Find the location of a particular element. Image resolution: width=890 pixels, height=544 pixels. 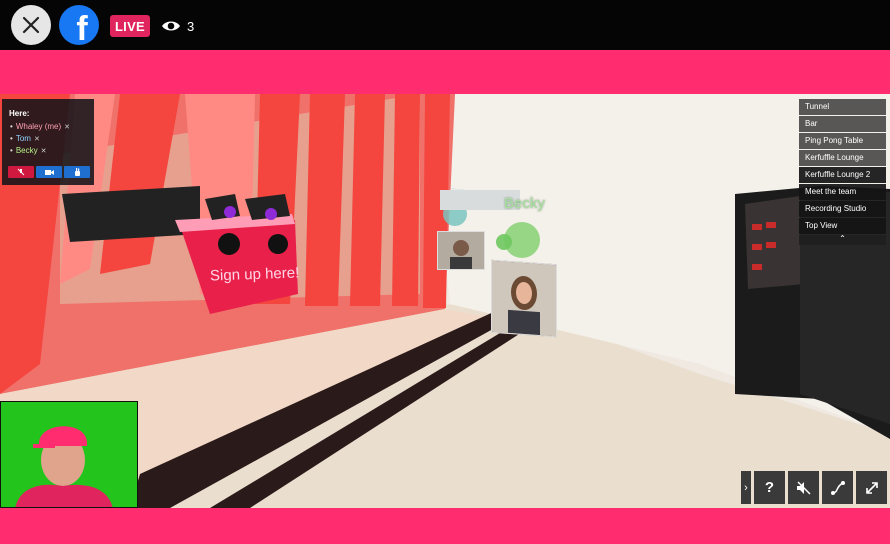

participant-name: Becky is located at coordinates (26, 150).